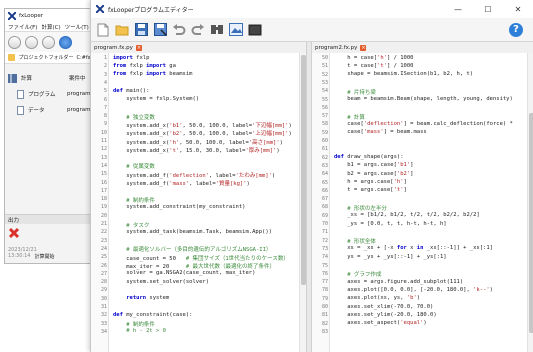 This screenshot has width=533, height=352. I want to click on run-icon, so click(255, 30).